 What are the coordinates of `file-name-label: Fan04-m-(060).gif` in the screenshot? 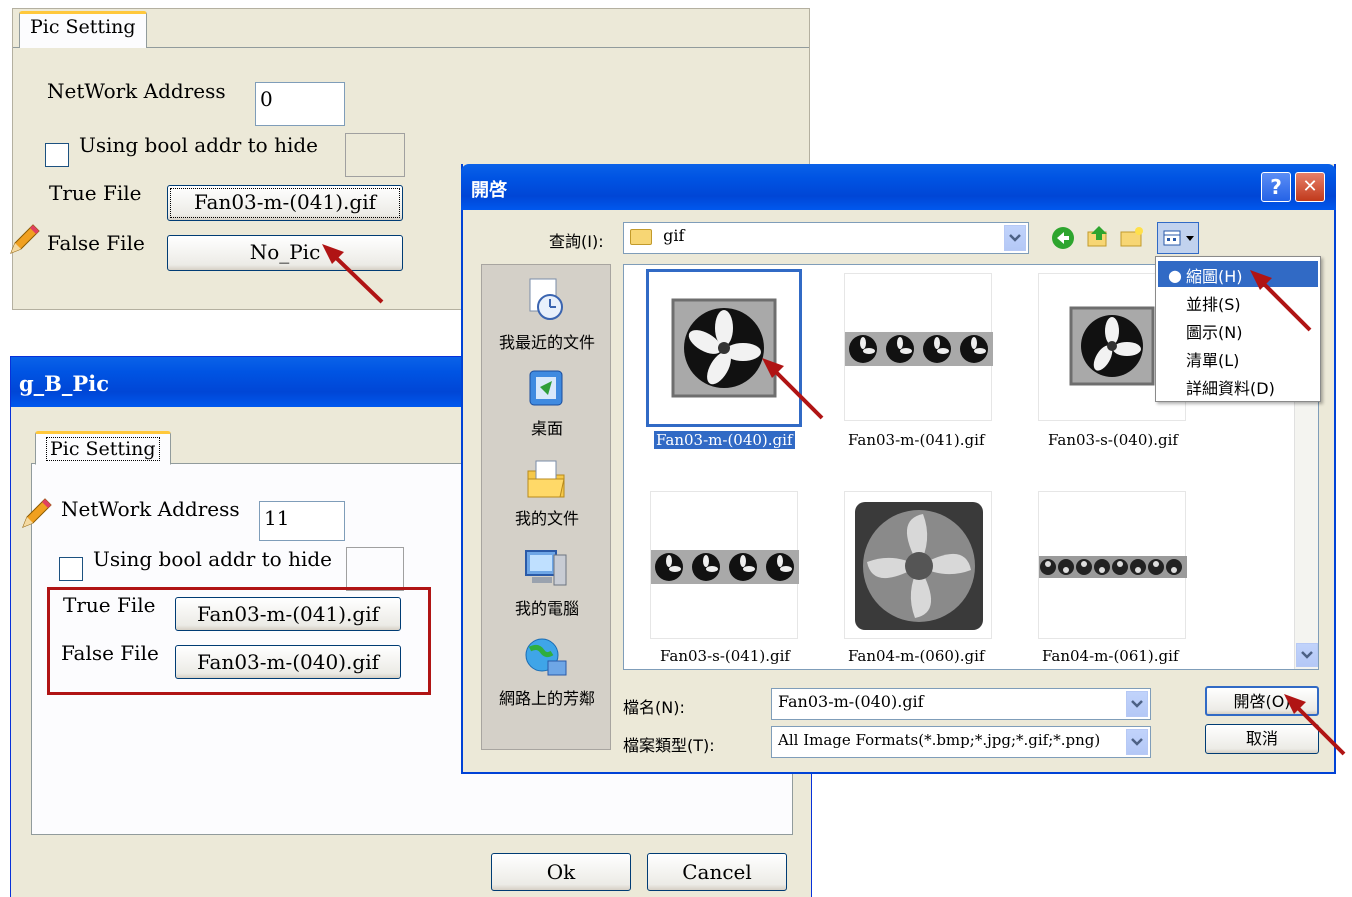 It's located at (916, 656).